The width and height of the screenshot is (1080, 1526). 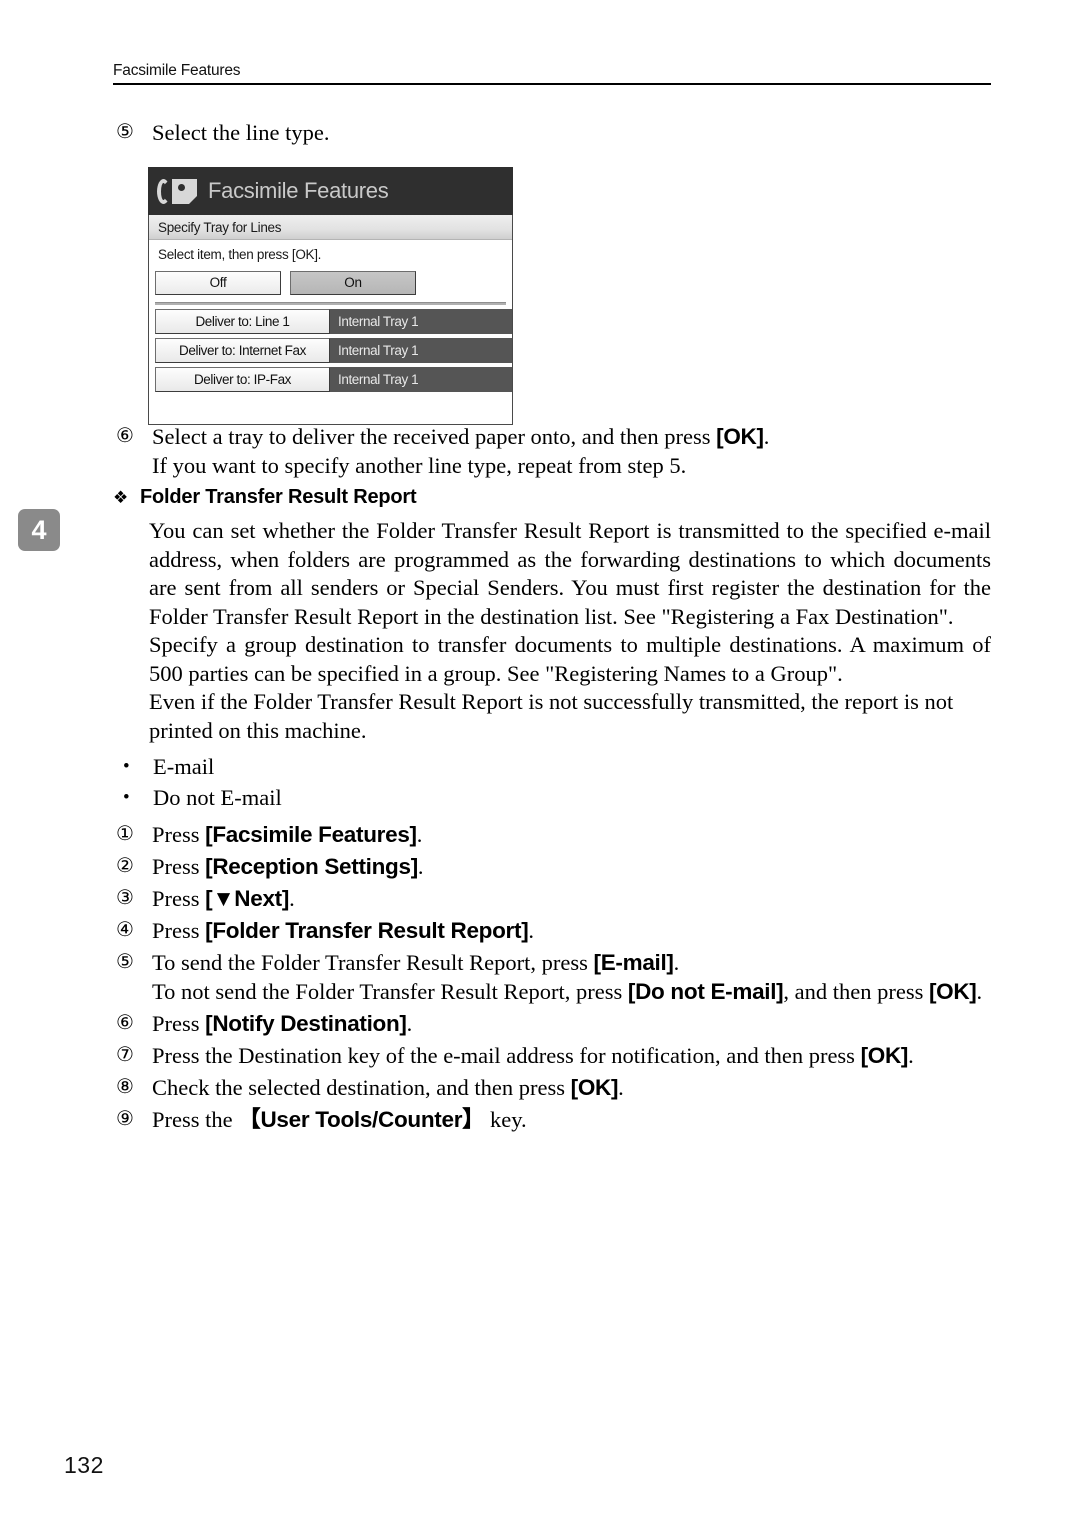 What do you see at coordinates (217, 797) in the screenshot?
I see `option-label: Do not E-mail` at bounding box center [217, 797].